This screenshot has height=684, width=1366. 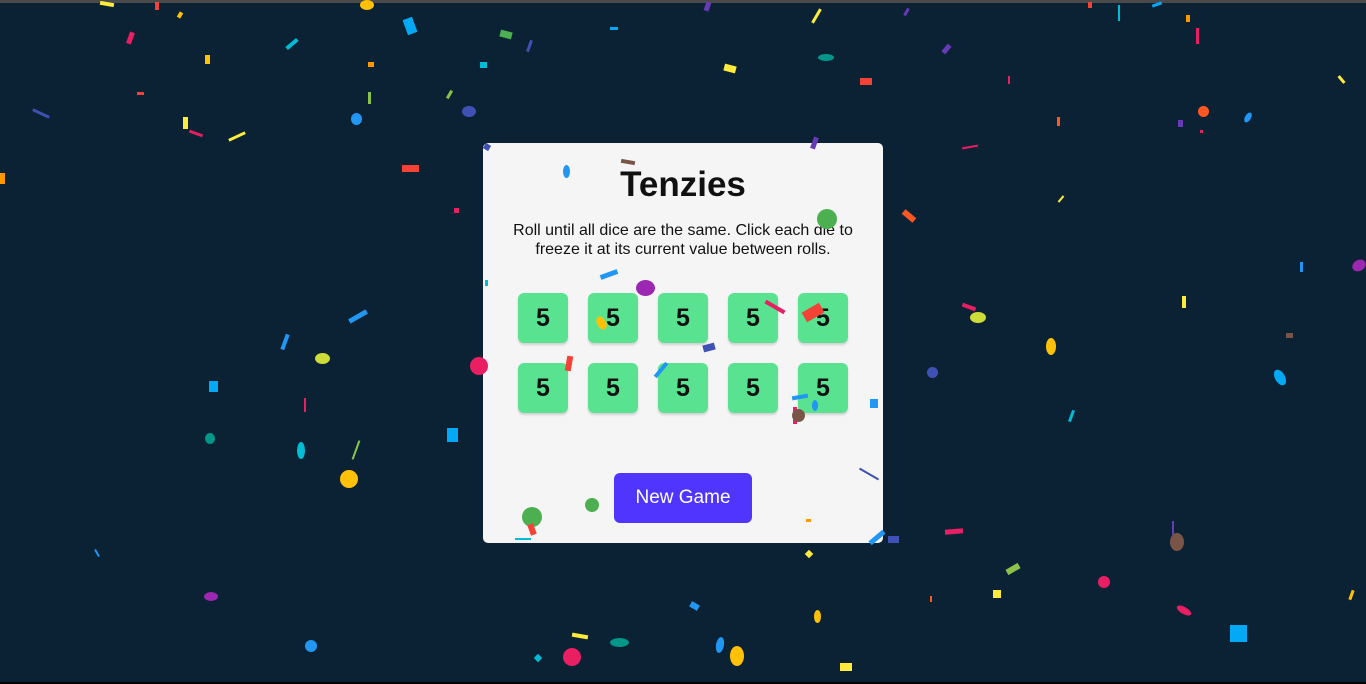 What do you see at coordinates (753, 388) in the screenshot?
I see `die-9: 5` at bounding box center [753, 388].